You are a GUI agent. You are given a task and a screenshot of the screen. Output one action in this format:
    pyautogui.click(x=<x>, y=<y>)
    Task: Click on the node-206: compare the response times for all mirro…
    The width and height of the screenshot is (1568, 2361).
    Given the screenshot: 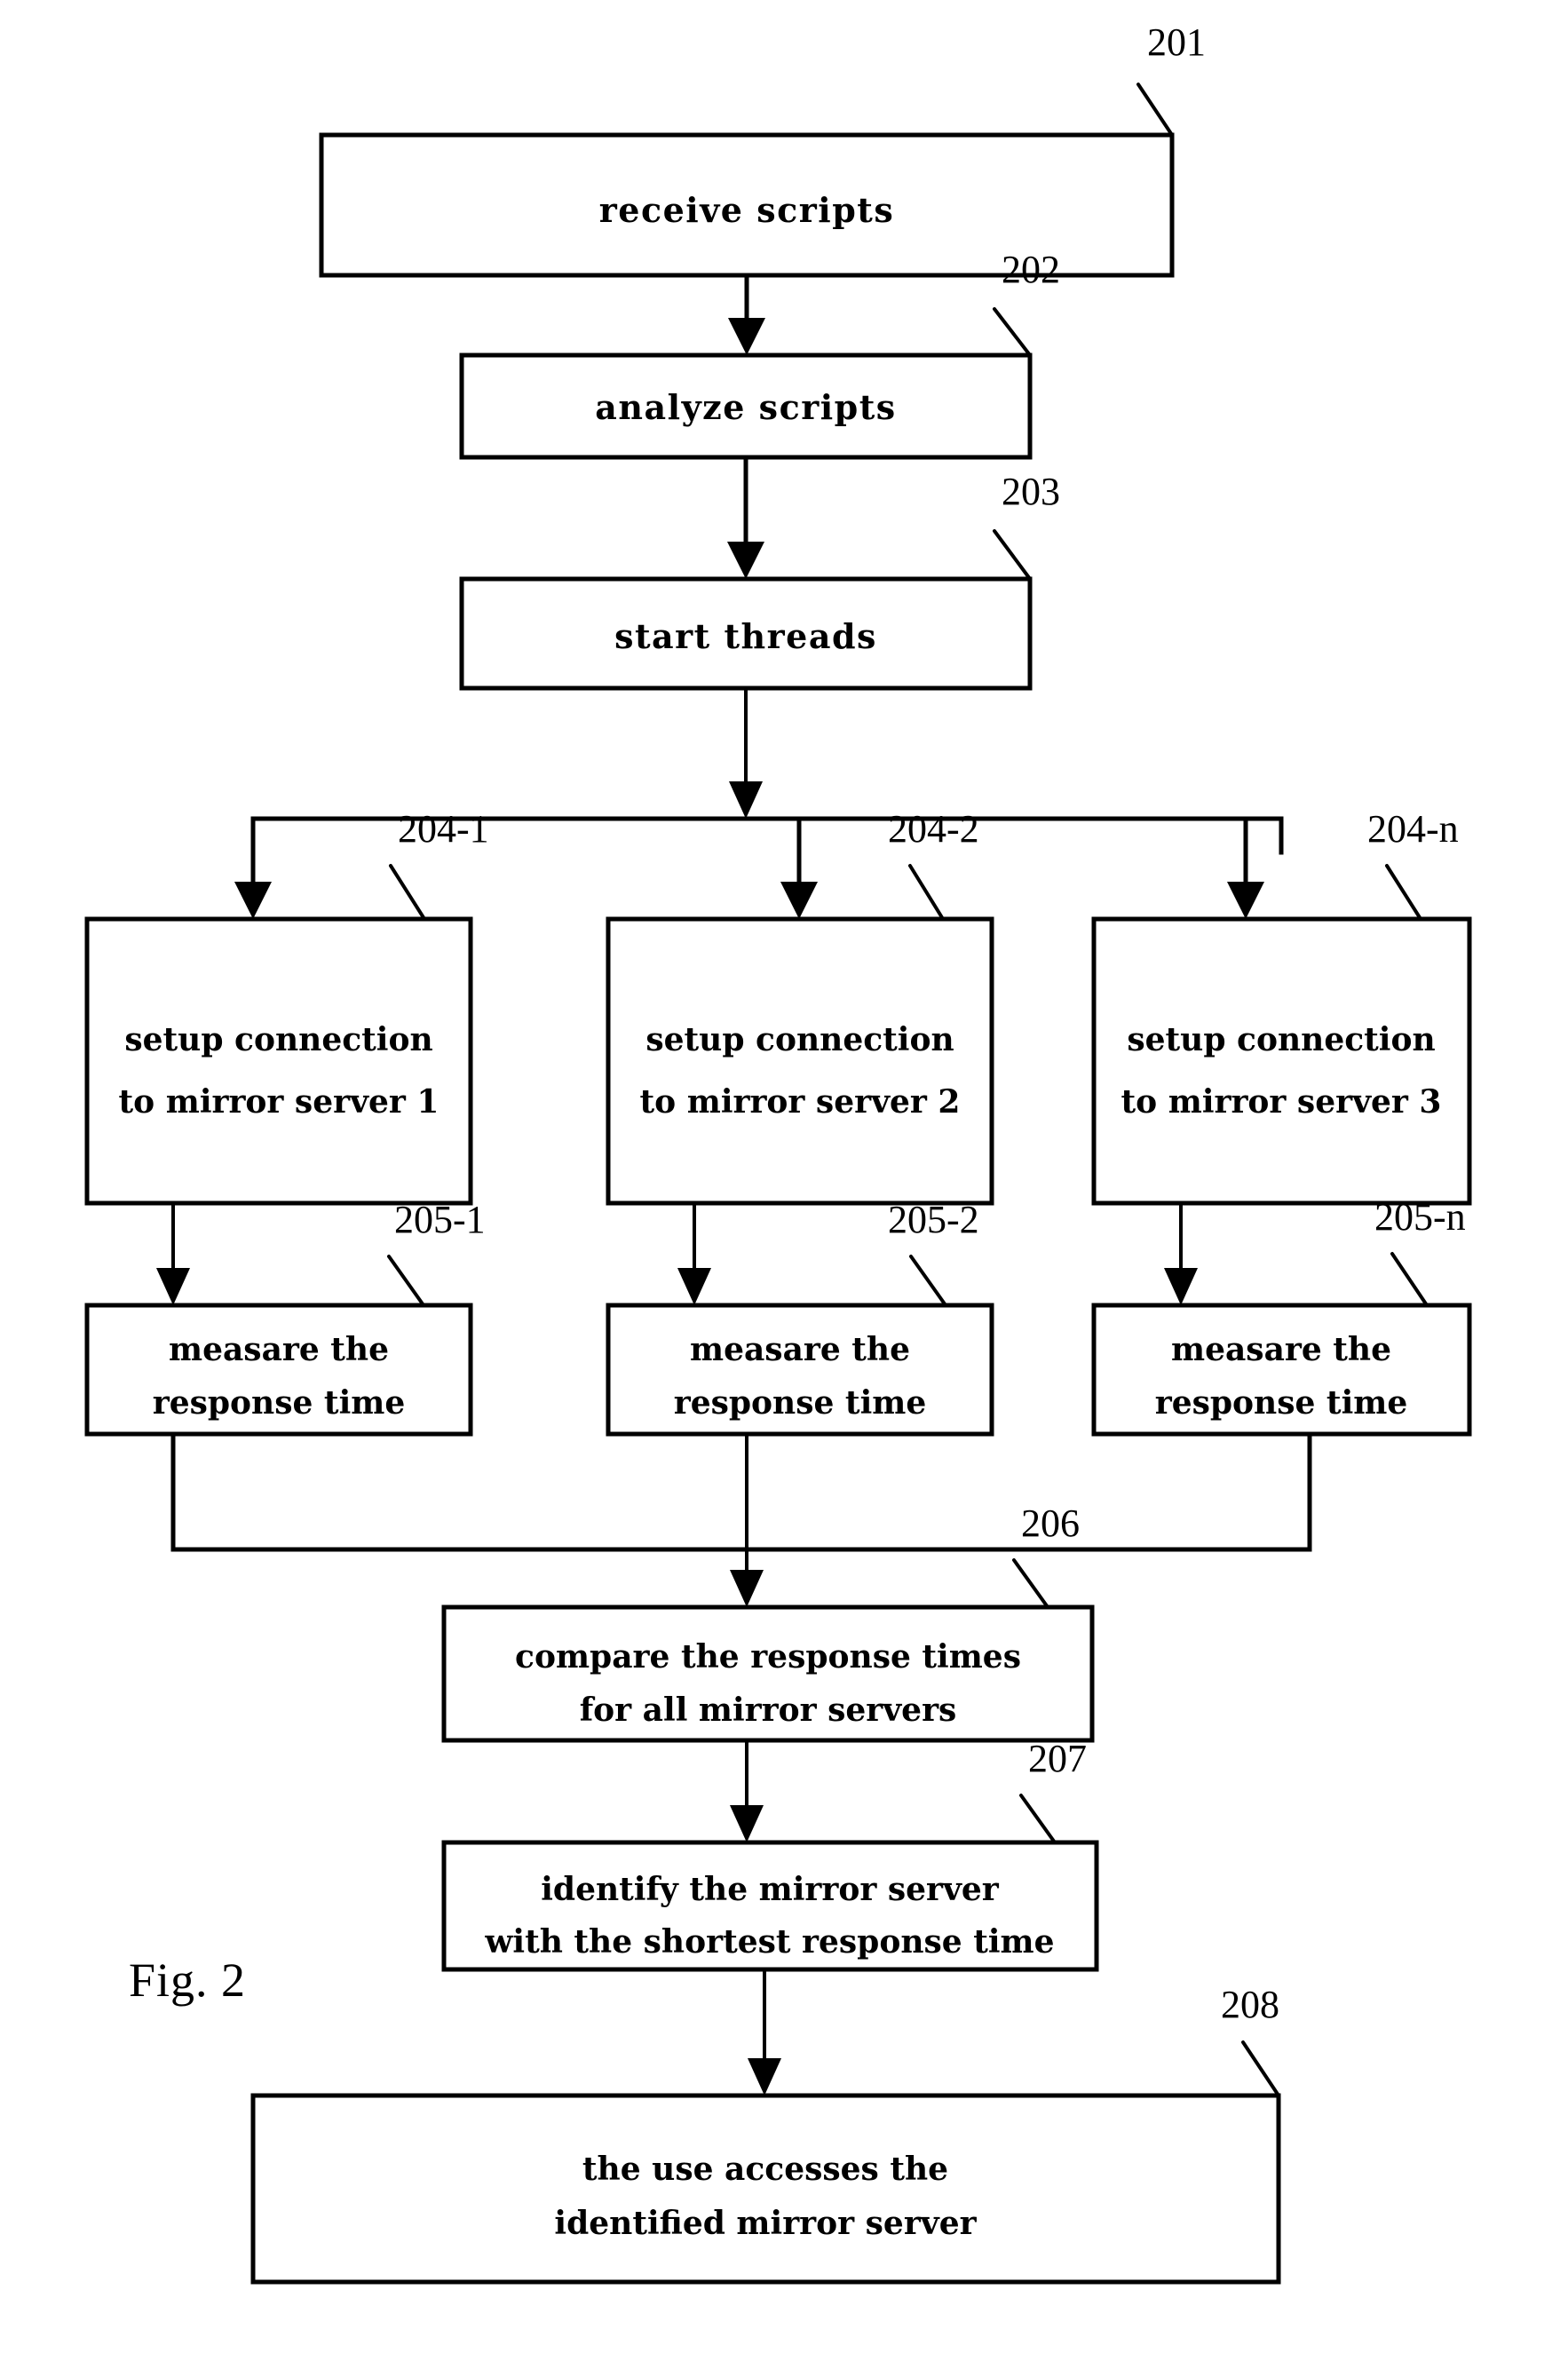 What is the action you would take?
    pyautogui.click(x=768, y=1674)
    